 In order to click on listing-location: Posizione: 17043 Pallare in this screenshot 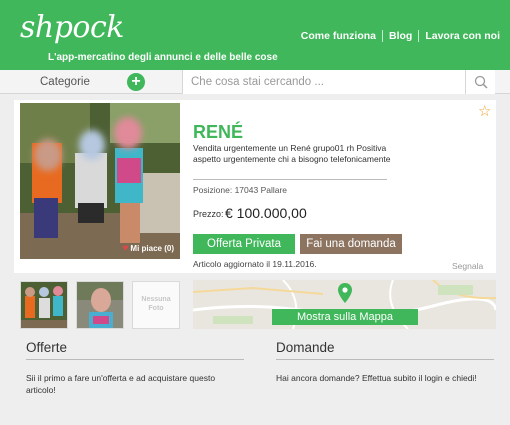, I will do `click(240, 190)`.